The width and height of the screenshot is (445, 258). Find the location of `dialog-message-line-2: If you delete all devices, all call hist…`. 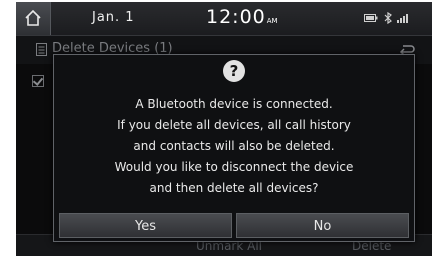

dialog-message-line-2: If you delete all devices, all call hist… is located at coordinates (234, 125).